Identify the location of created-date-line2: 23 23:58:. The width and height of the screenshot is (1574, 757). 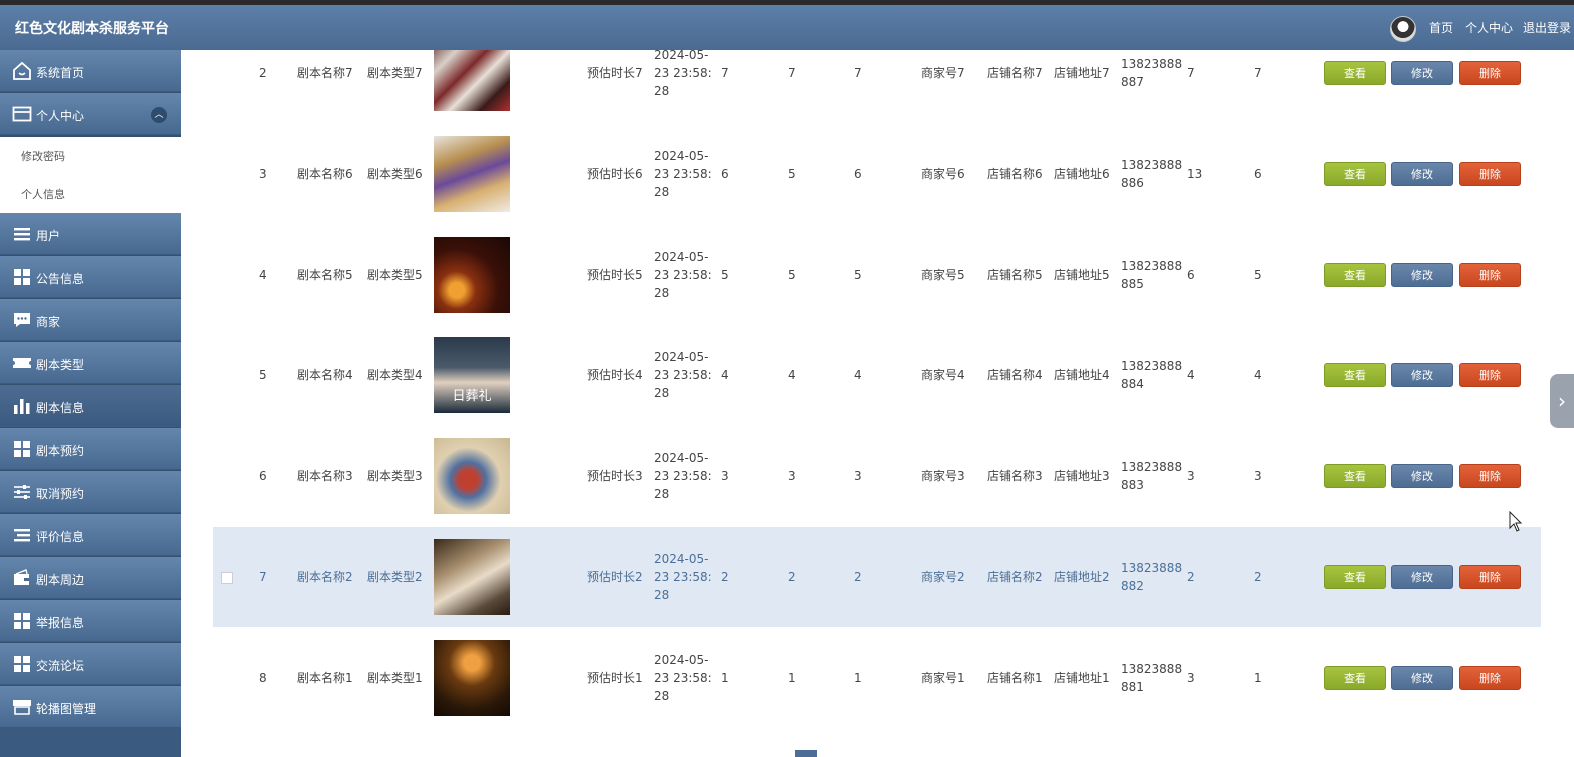
(683, 577).